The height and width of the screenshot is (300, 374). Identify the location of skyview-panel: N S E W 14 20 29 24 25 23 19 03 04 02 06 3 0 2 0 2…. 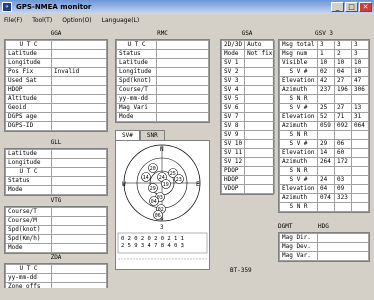
(162, 205).